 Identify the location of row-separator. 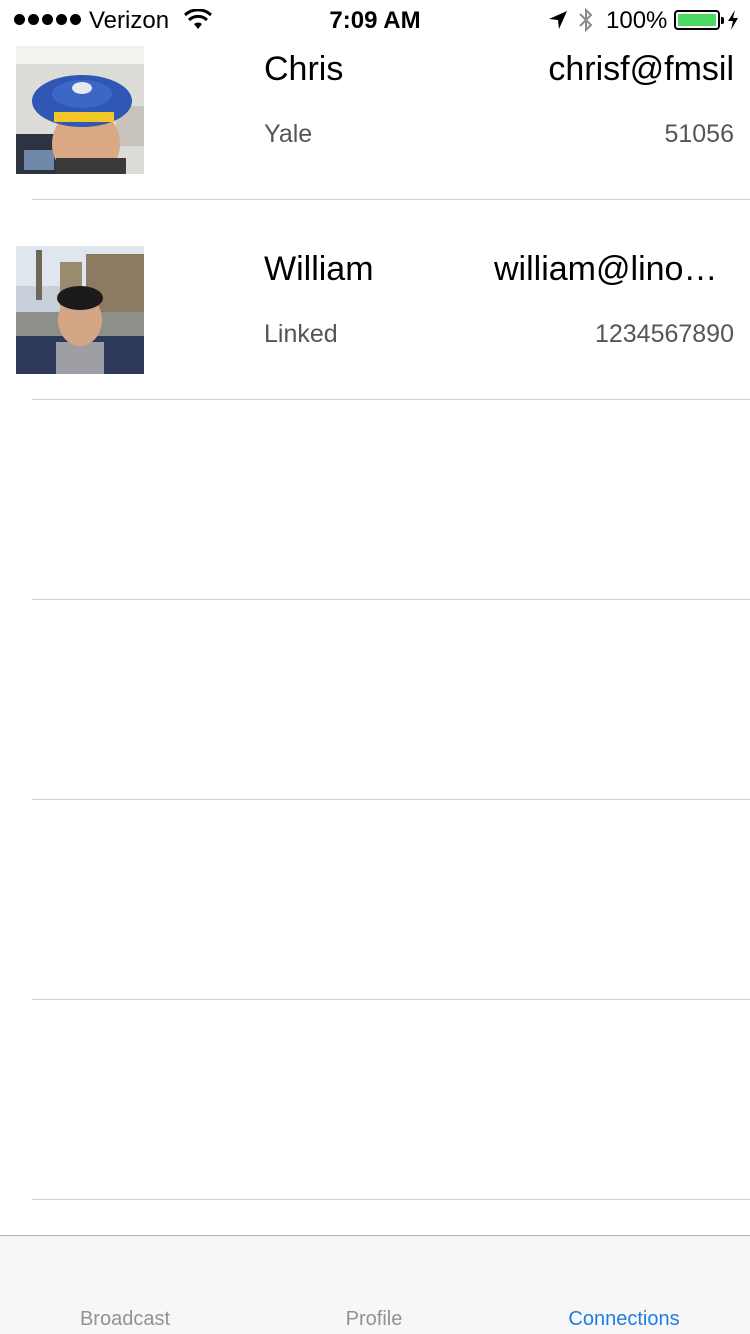
(391, 1199).